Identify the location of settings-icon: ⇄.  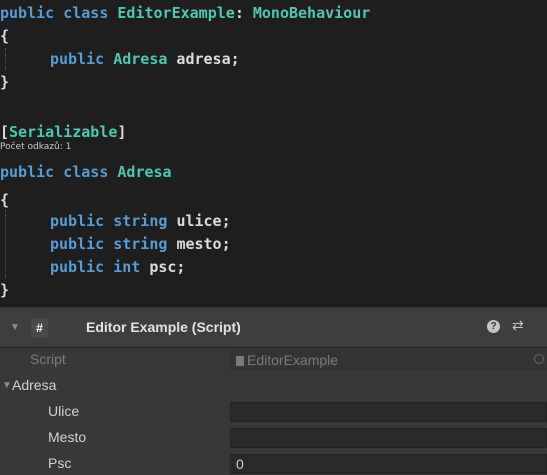
(518, 325).